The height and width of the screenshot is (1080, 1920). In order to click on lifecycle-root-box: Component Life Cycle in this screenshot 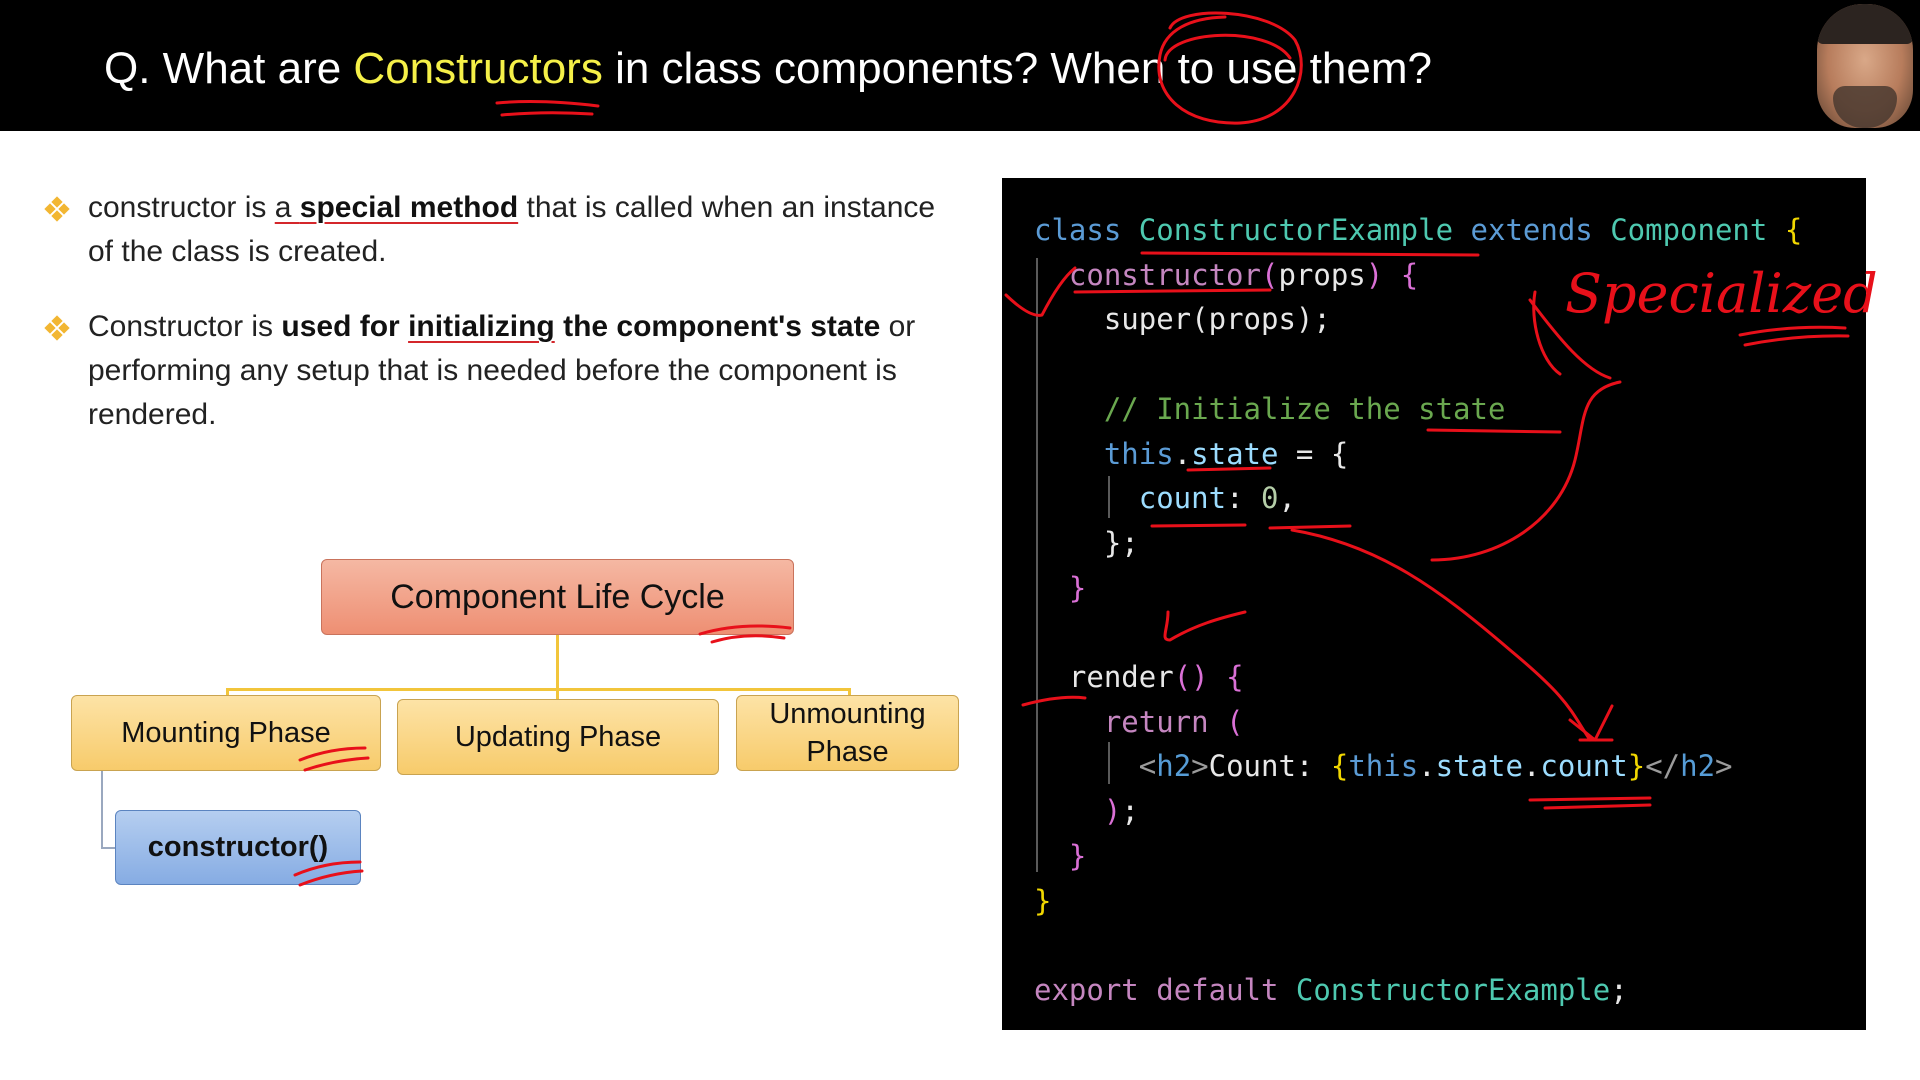, I will do `click(557, 597)`.